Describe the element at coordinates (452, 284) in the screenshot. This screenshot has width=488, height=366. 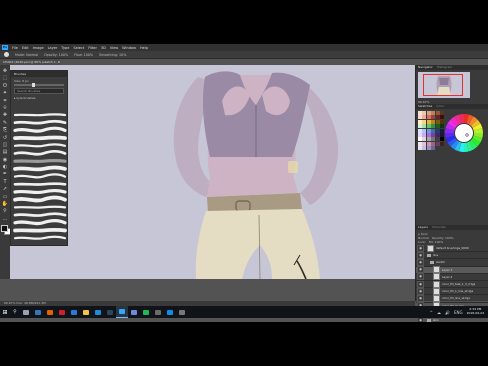
I see `layer-row: ● color_fill_test_1_3_2.tga` at that location.